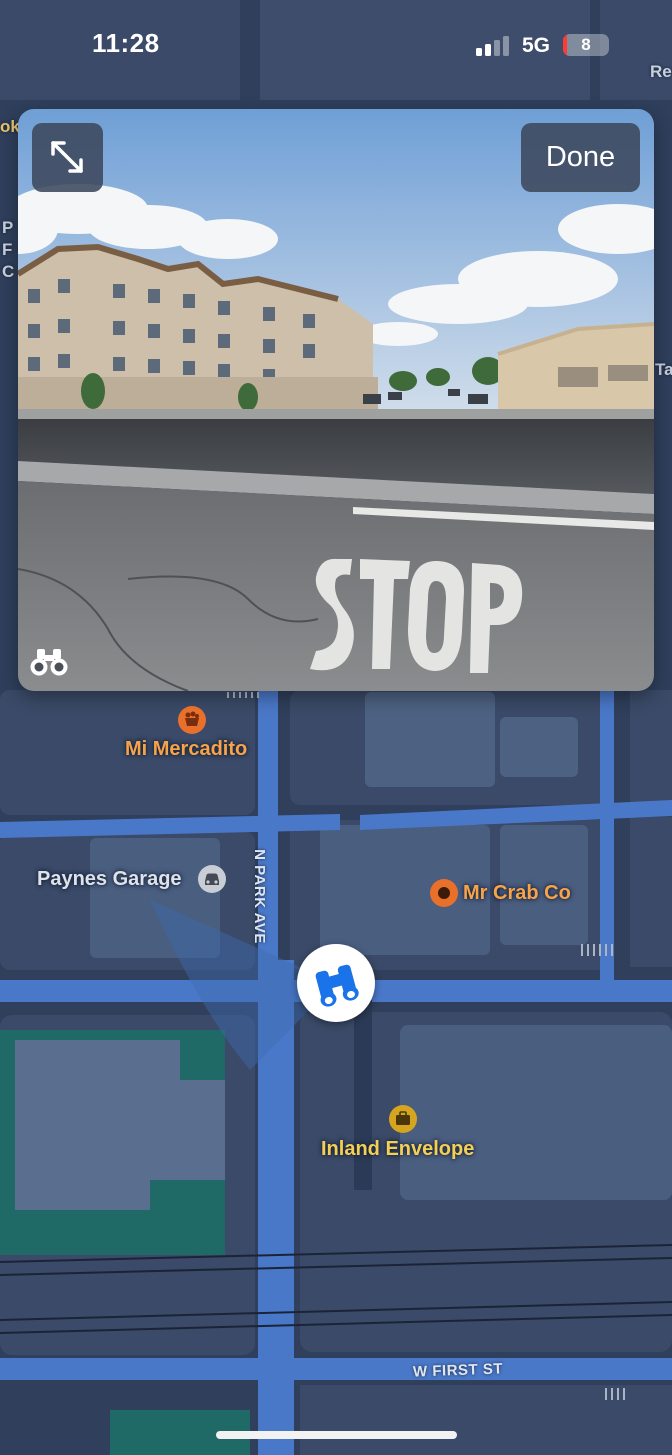  I want to click on briefcase-icon, so click(403, 1119).